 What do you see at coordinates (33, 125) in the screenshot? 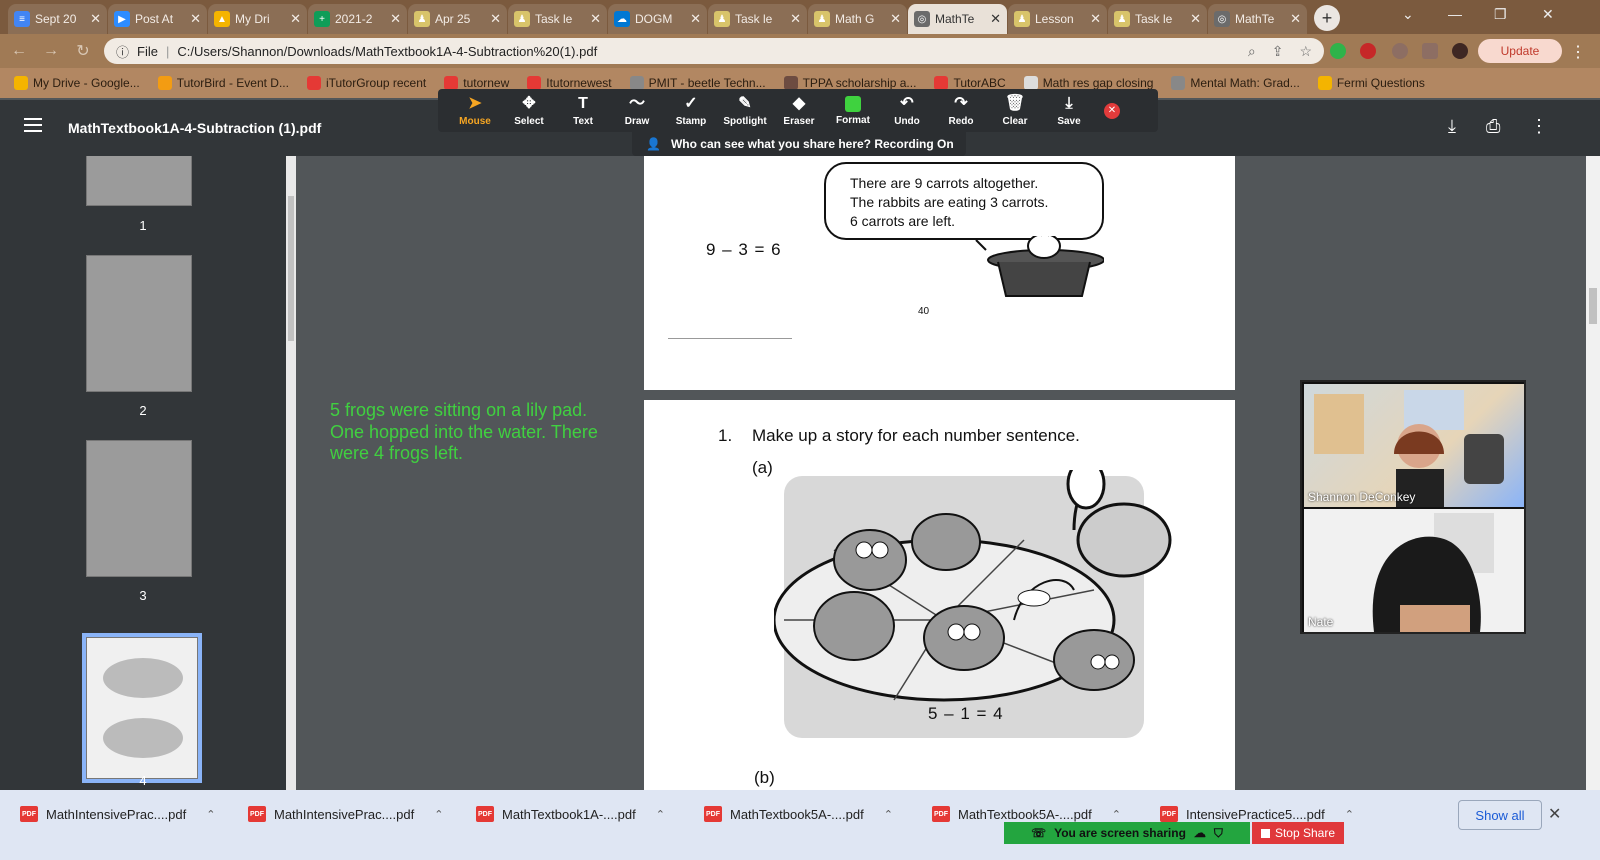
I see `hamburger-menu-icon` at bounding box center [33, 125].